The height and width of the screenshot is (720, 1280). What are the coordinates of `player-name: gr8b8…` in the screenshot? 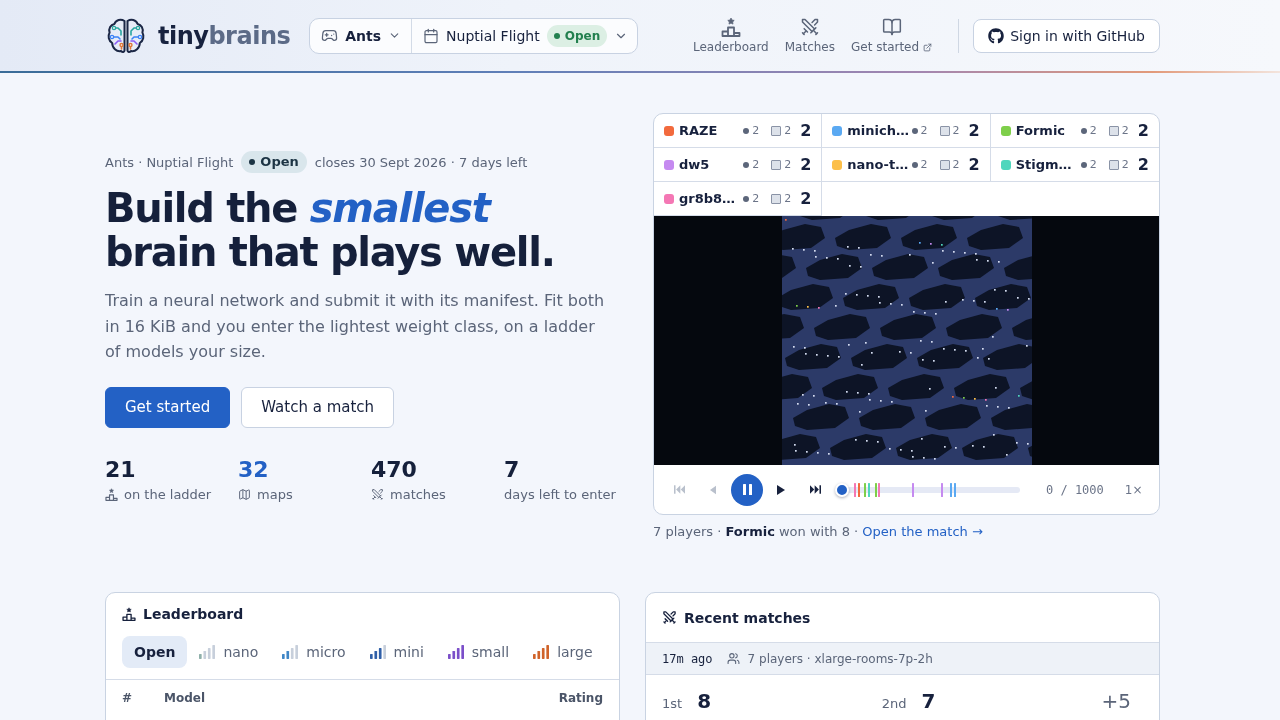 It's located at (708, 198).